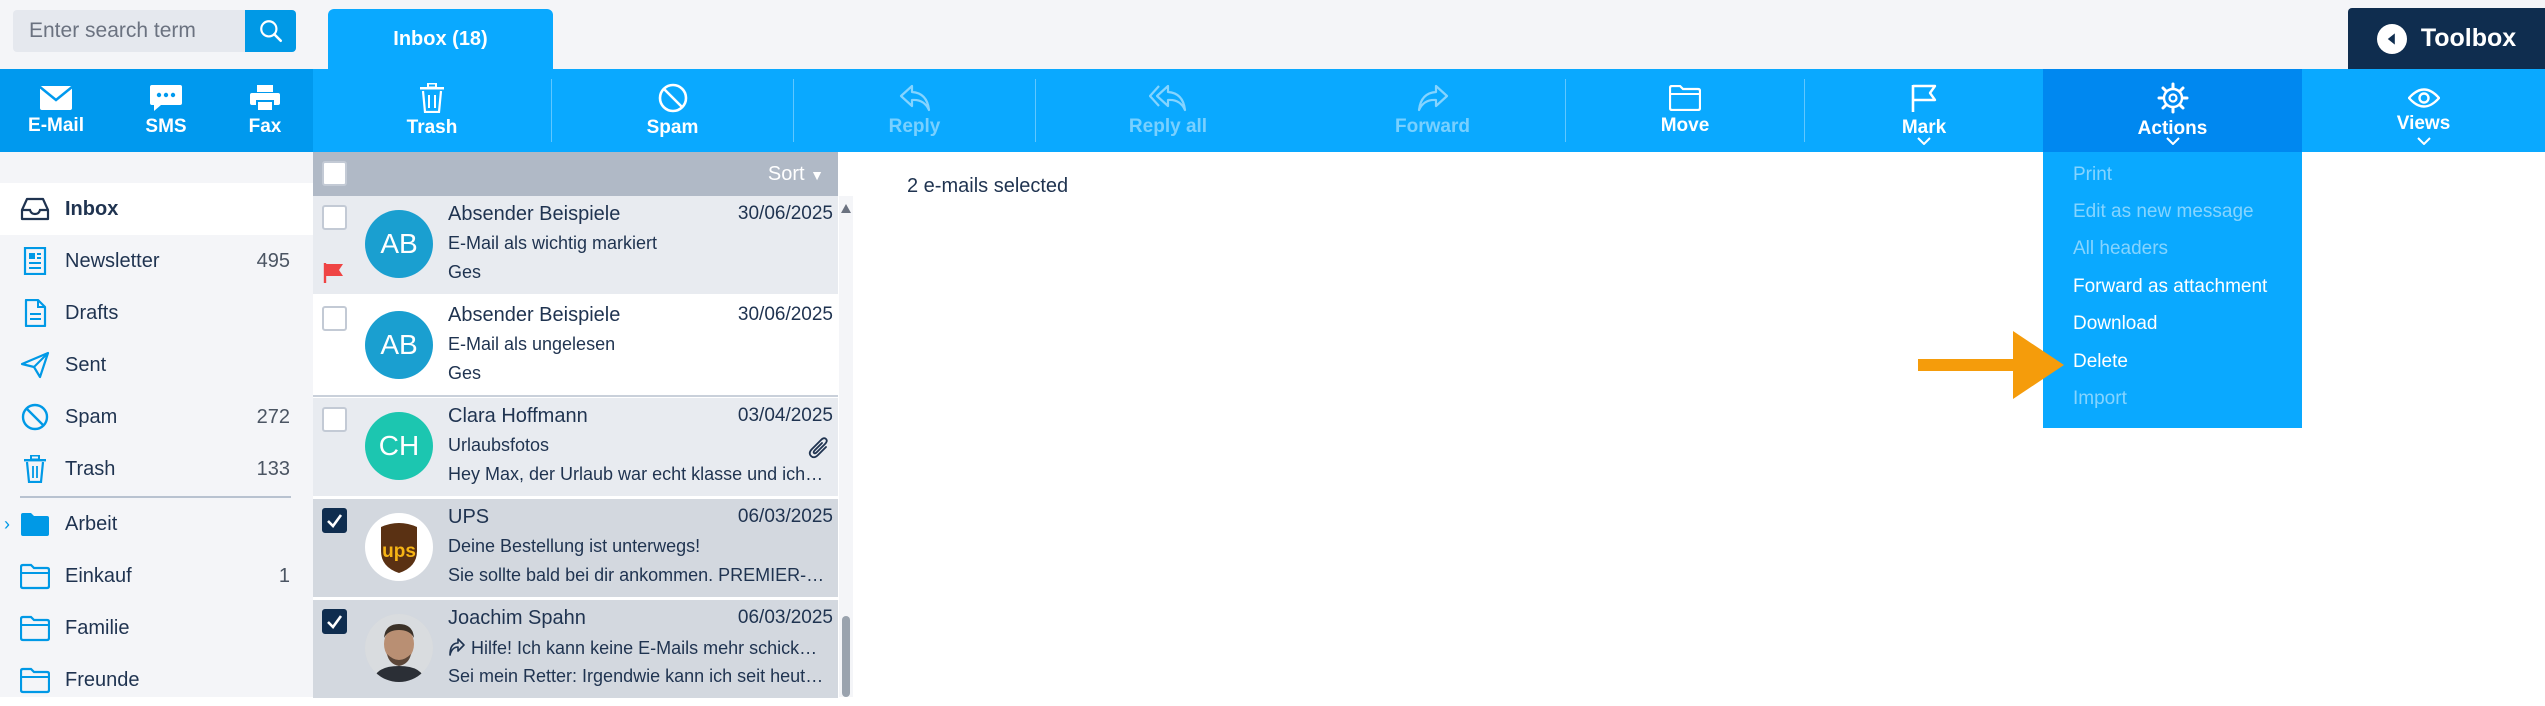  Describe the element at coordinates (2172, 110) in the screenshot. I see `actions-button: Actions` at that location.